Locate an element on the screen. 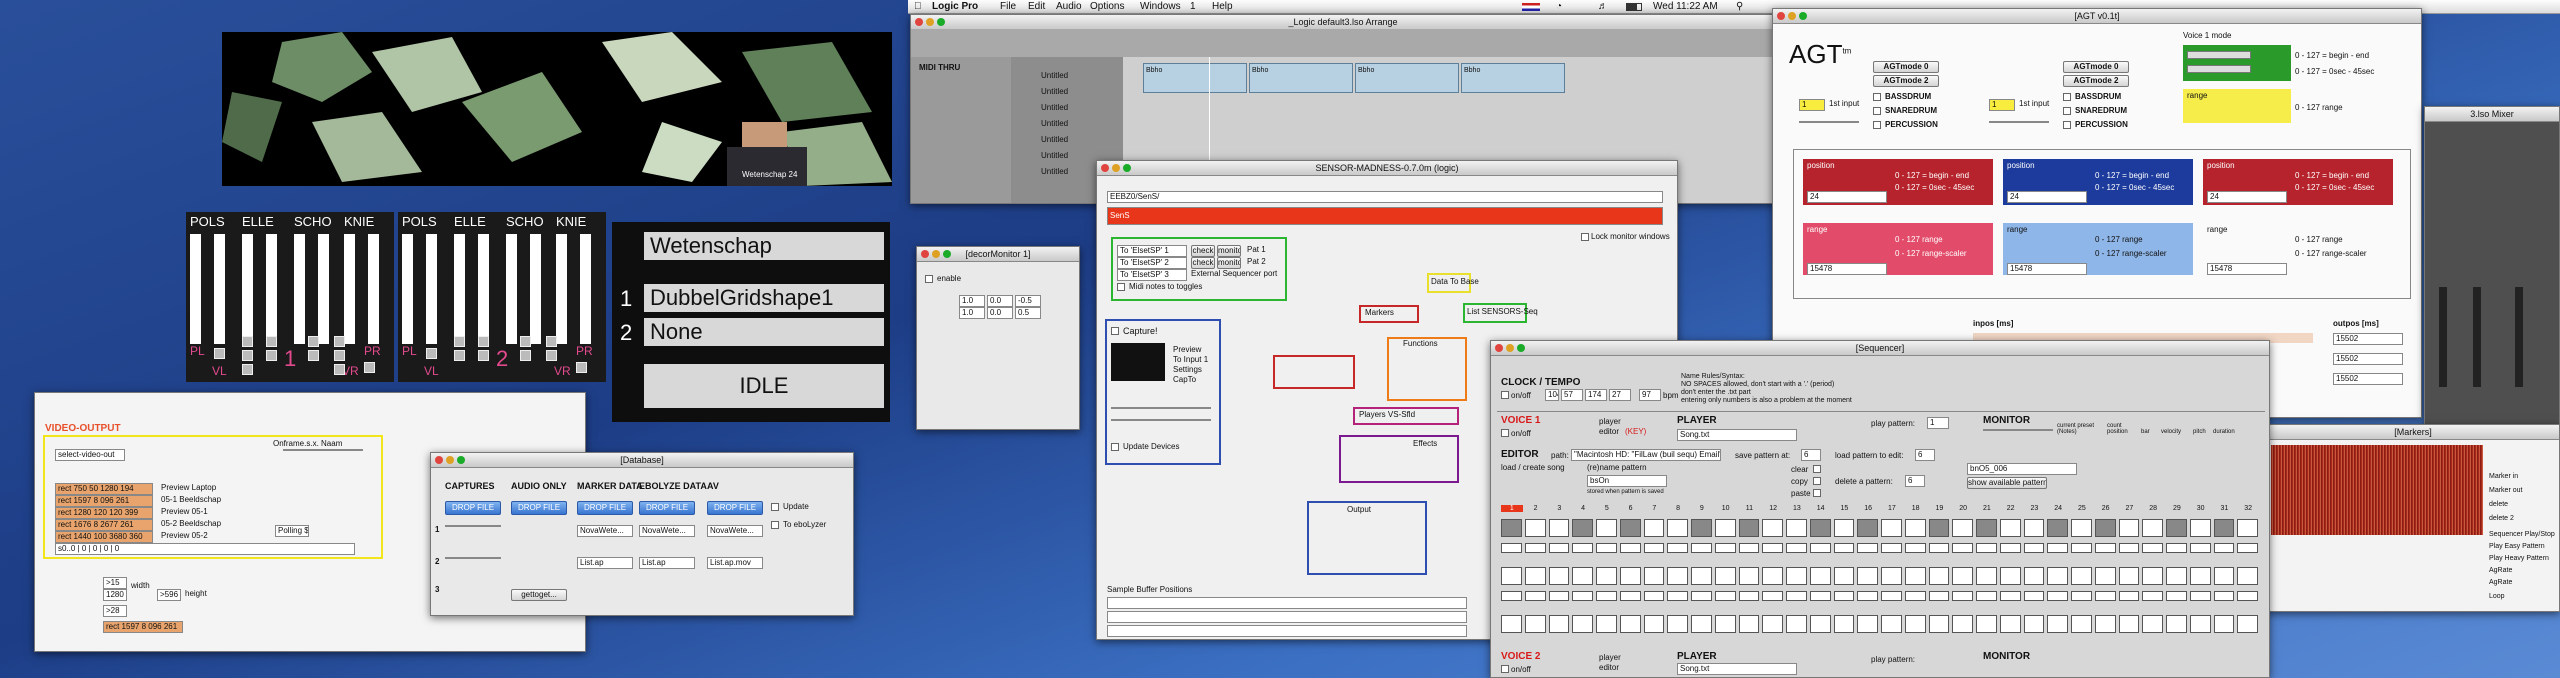 This screenshot has width=2560, height=678. menu-file: File is located at coordinates (1008, 7).